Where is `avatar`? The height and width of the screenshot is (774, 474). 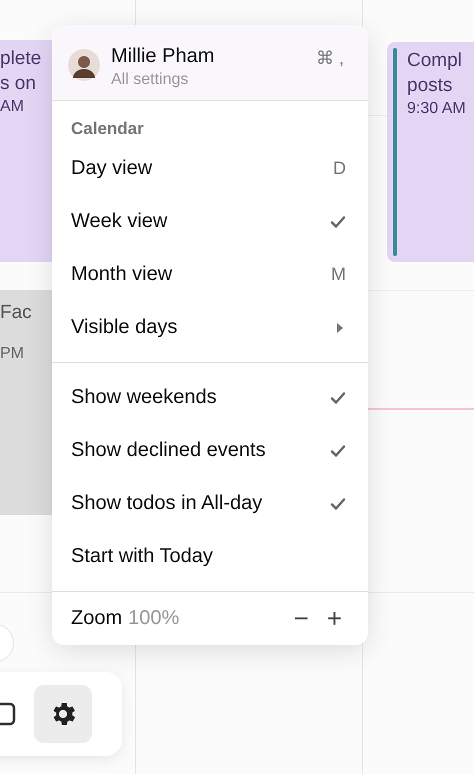 avatar is located at coordinates (84, 65).